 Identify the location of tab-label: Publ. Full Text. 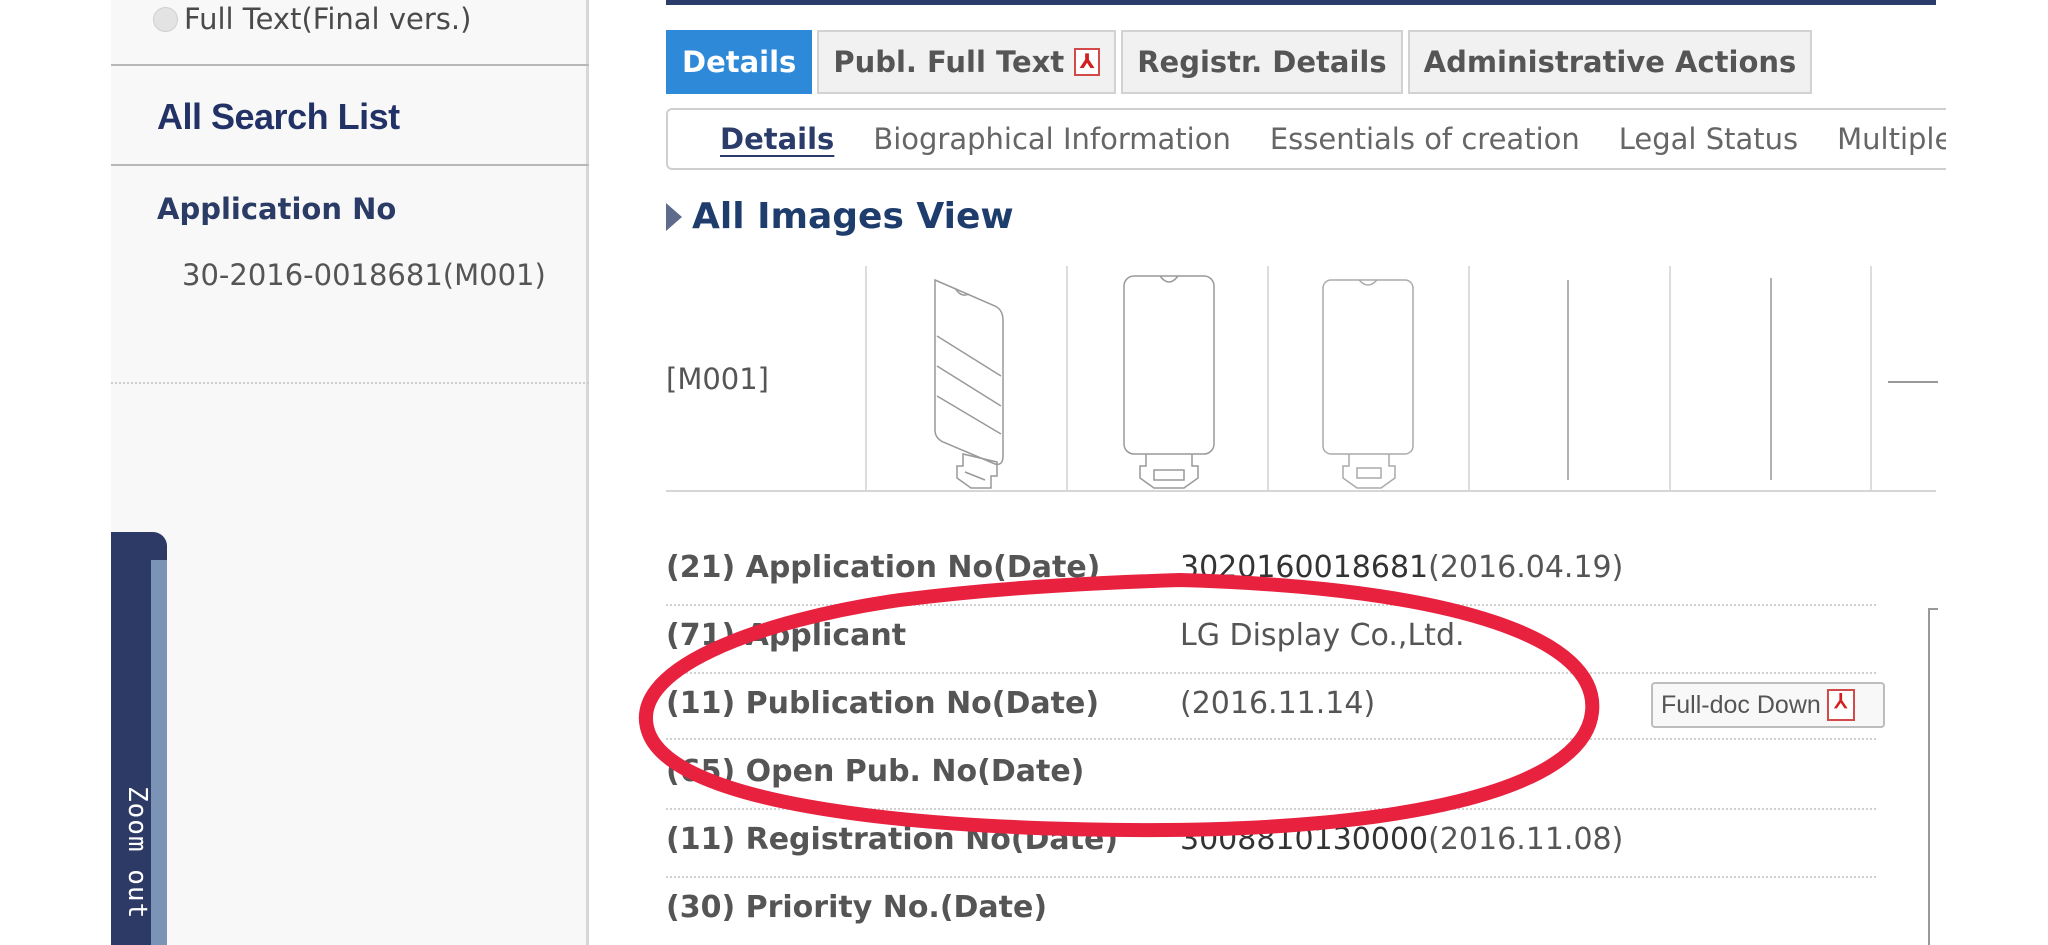
(949, 62).